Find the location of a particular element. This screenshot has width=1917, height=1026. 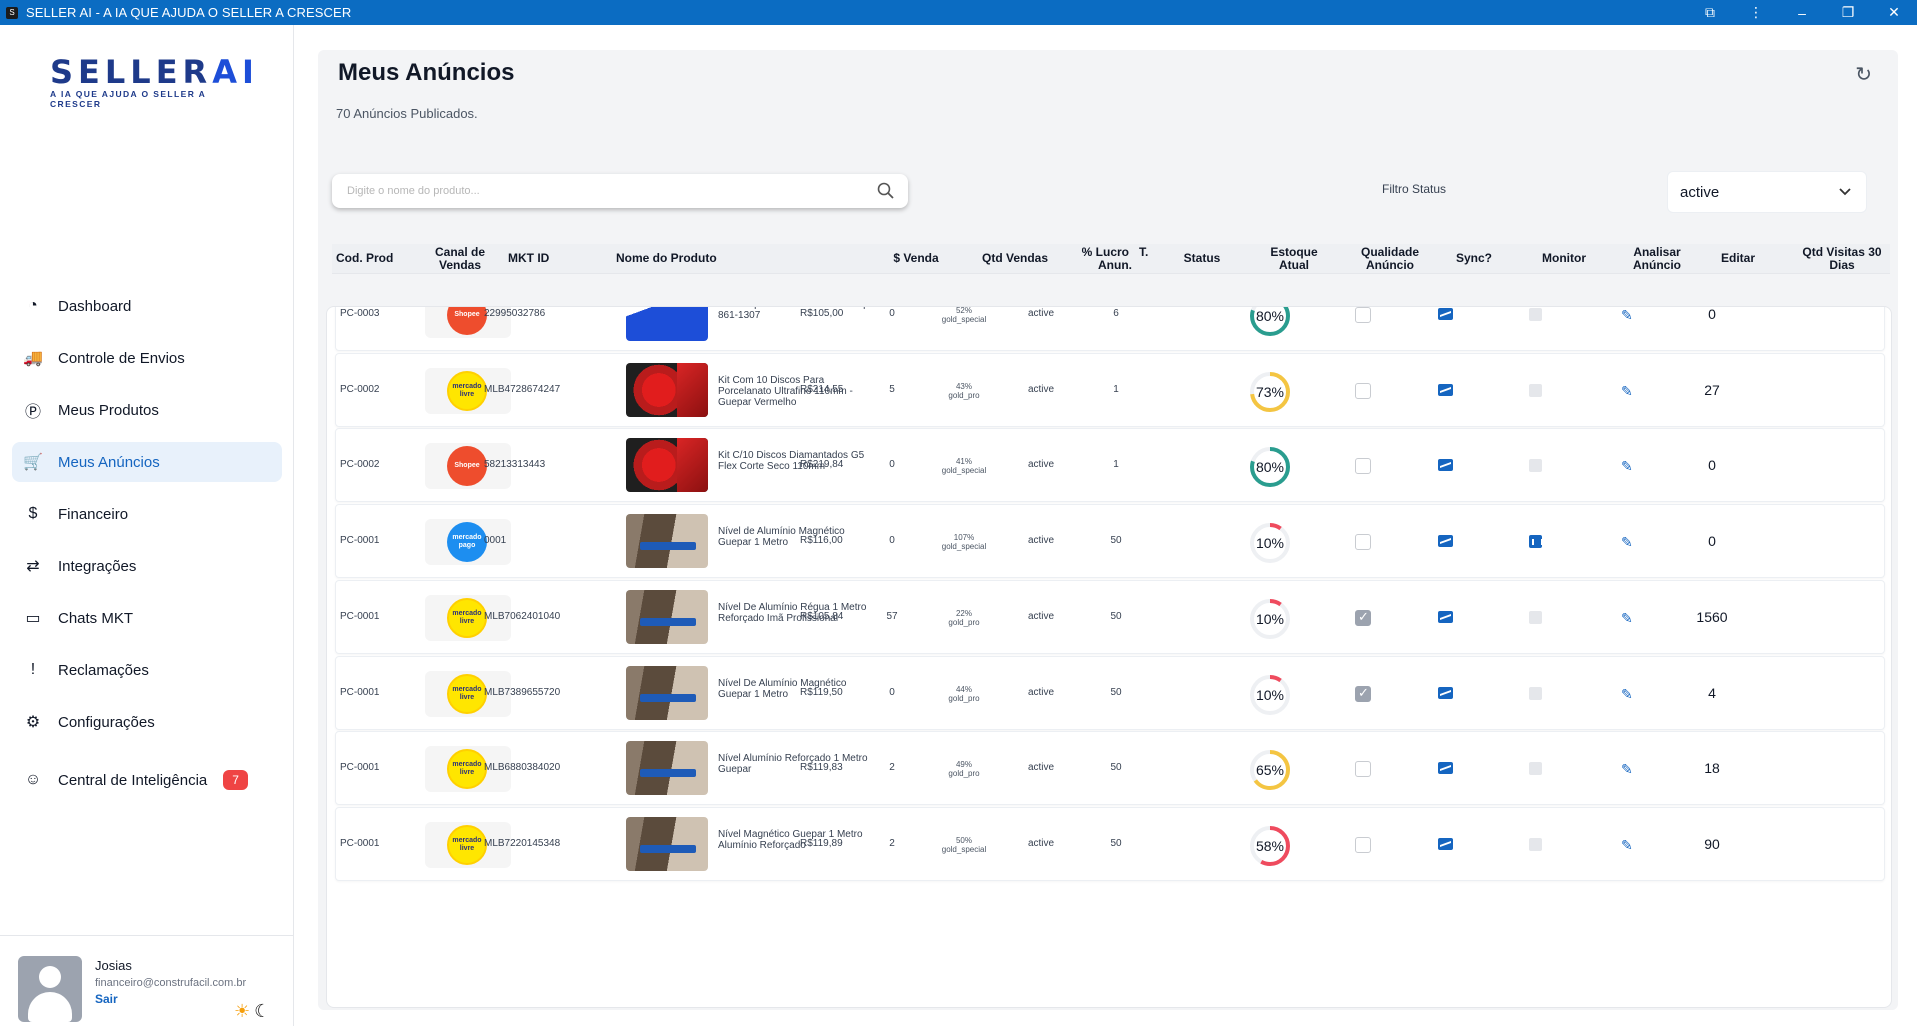

th-sync: Sync? is located at coordinates (1474, 258).